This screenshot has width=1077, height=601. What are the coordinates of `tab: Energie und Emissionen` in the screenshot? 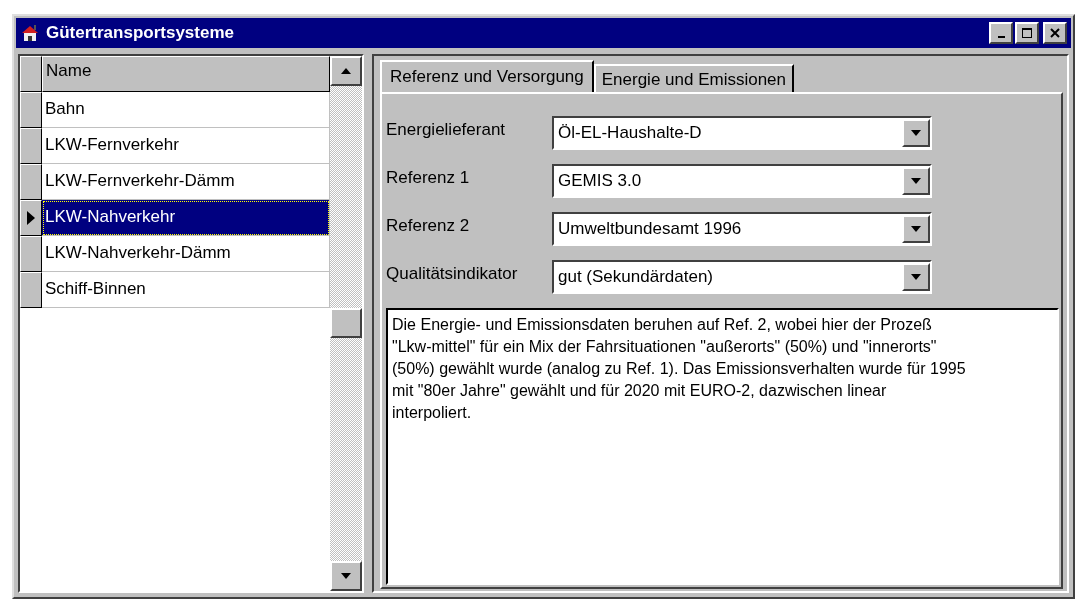 It's located at (694, 78).